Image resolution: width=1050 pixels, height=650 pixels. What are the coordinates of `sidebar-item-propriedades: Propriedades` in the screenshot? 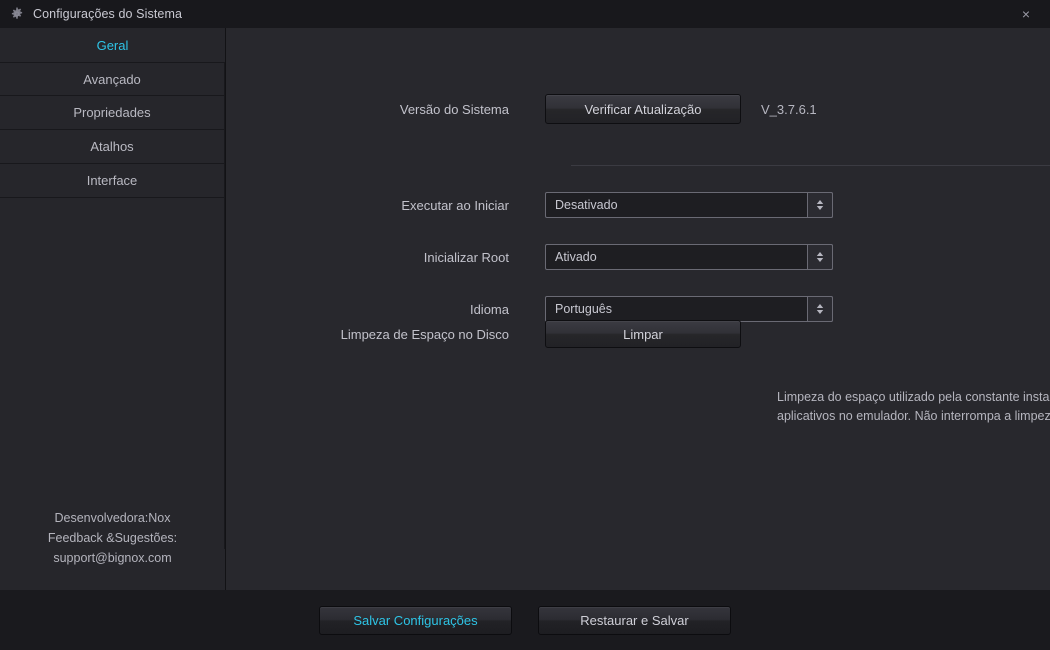 It's located at (112, 113).